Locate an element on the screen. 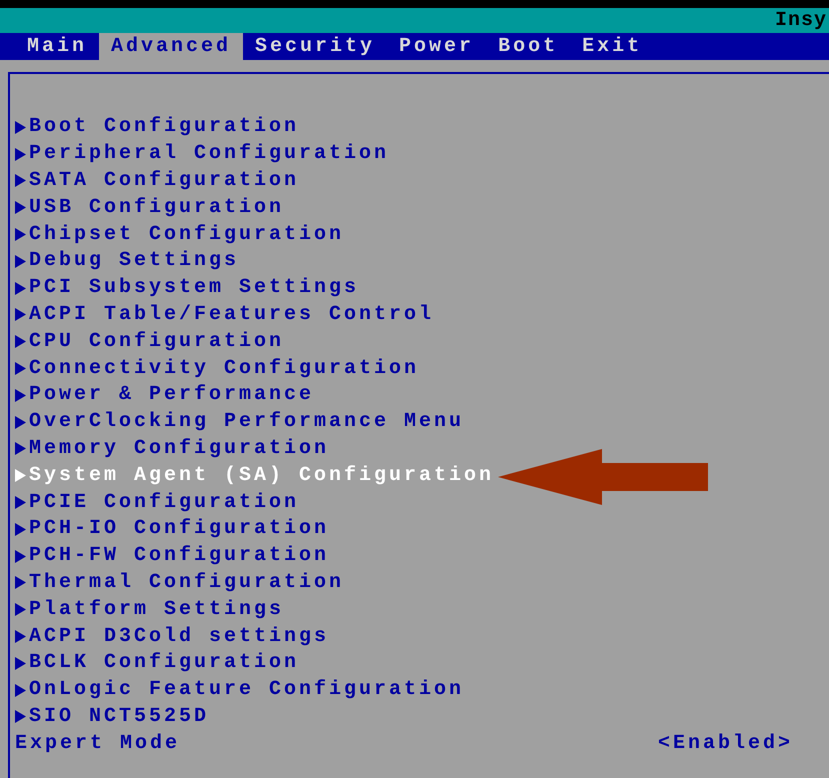 This screenshot has width=829, height=778. menu-tab: Advanced is located at coordinates (171, 46).